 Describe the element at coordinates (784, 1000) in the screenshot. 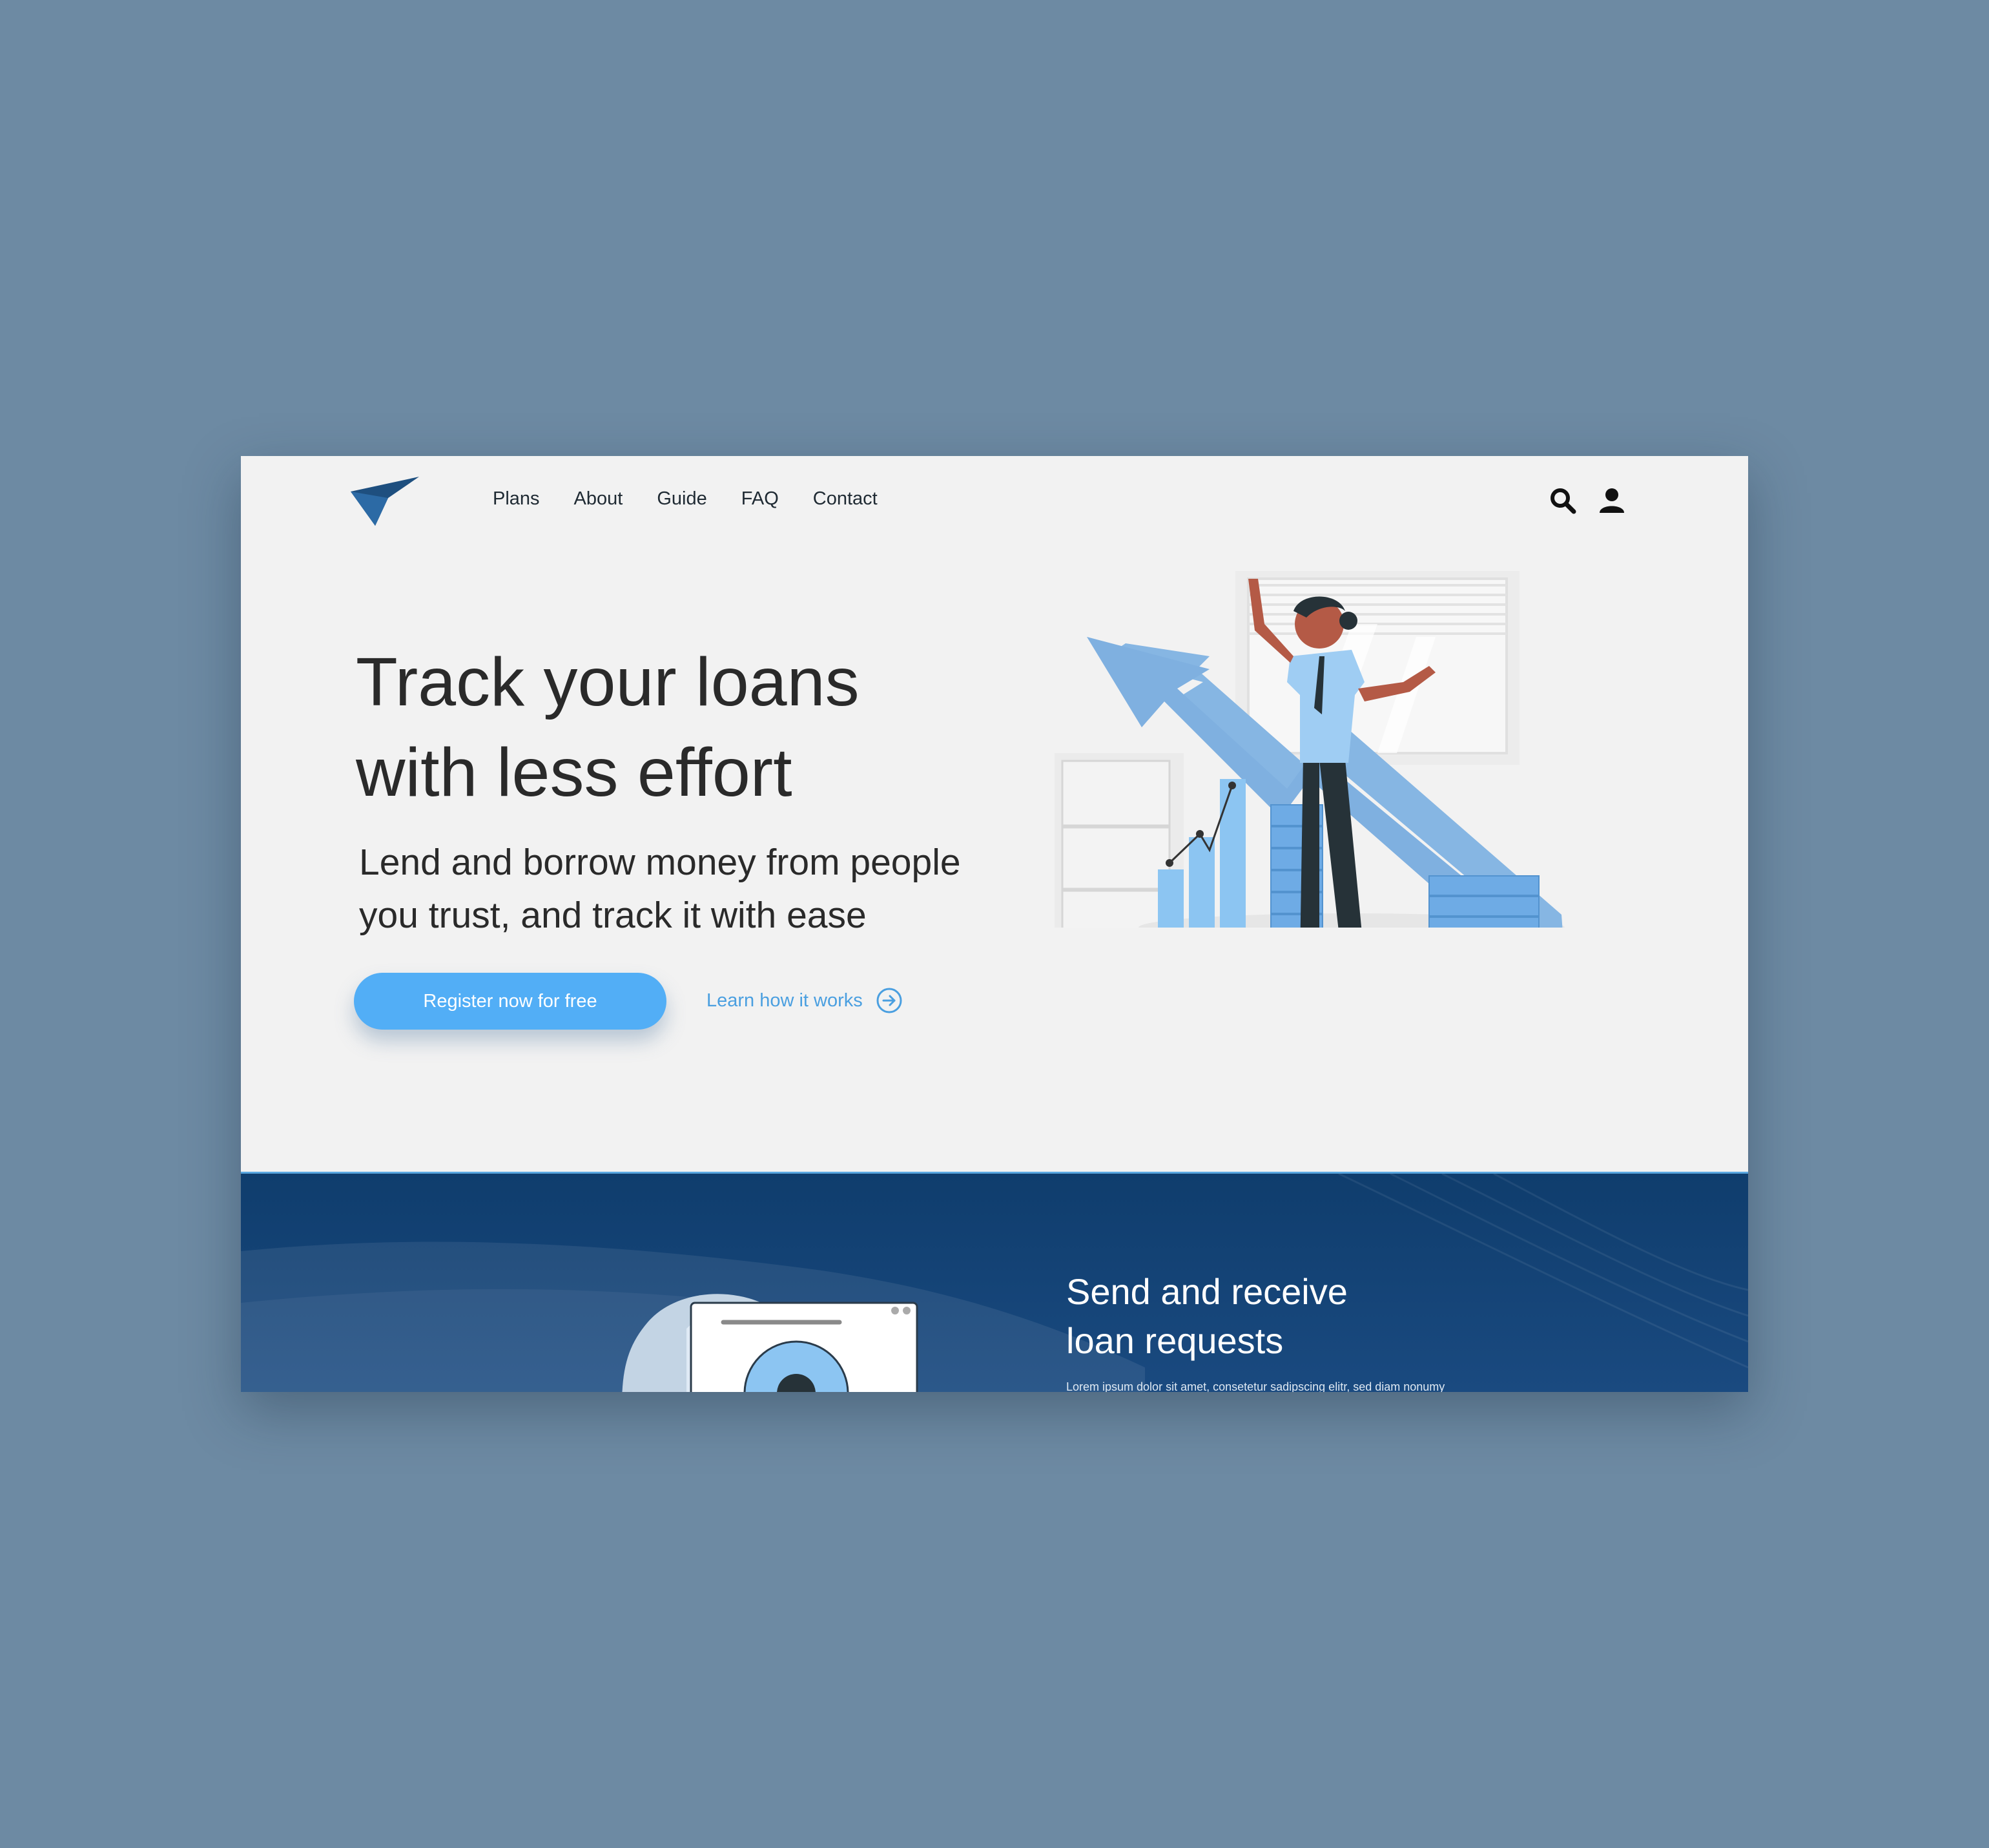

I see `learn-how-label: Learn how it works` at that location.